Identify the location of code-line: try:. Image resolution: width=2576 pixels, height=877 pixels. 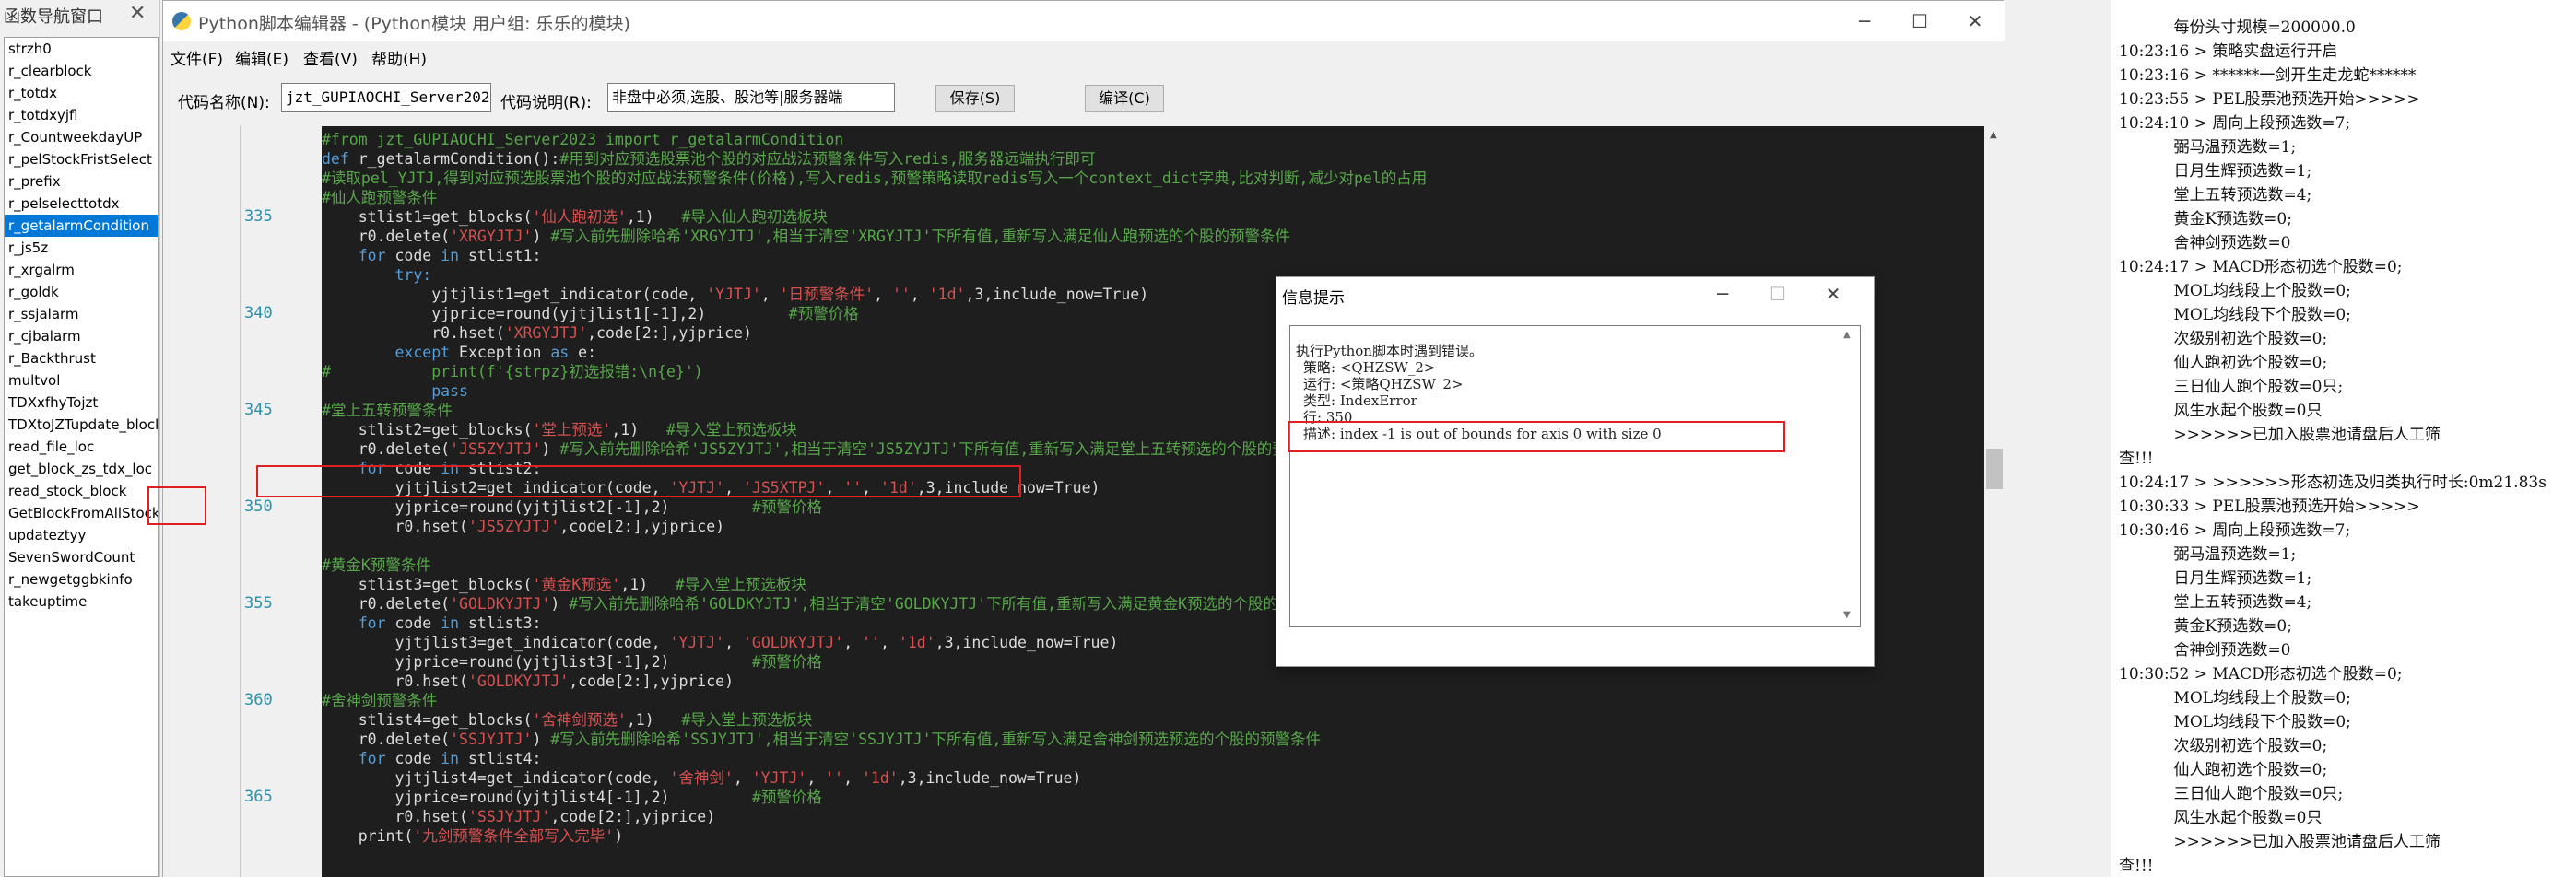
(376, 275).